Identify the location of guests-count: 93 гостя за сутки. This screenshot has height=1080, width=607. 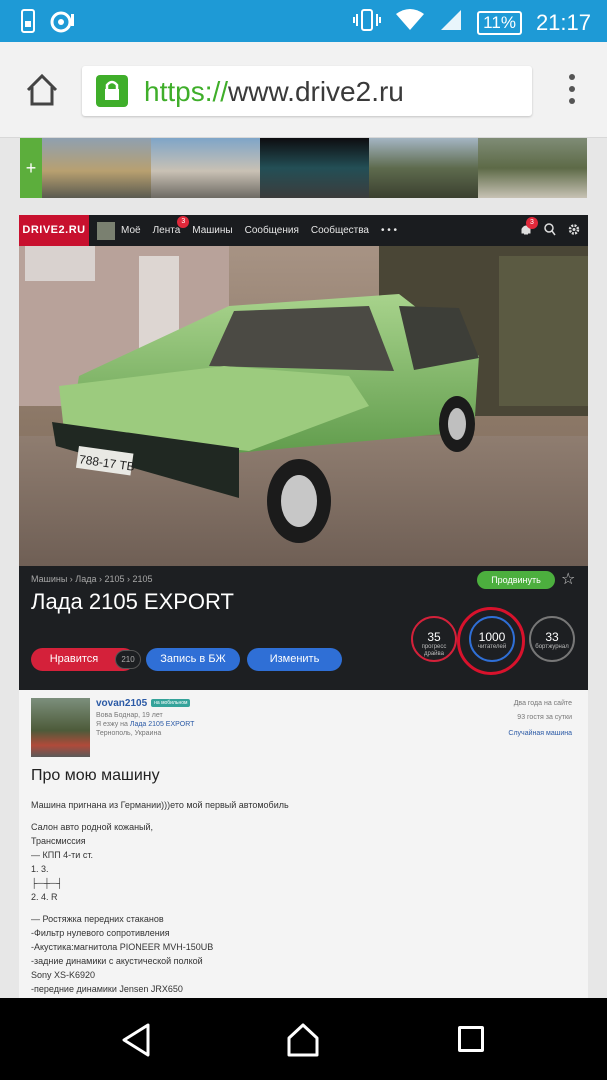
(544, 717).